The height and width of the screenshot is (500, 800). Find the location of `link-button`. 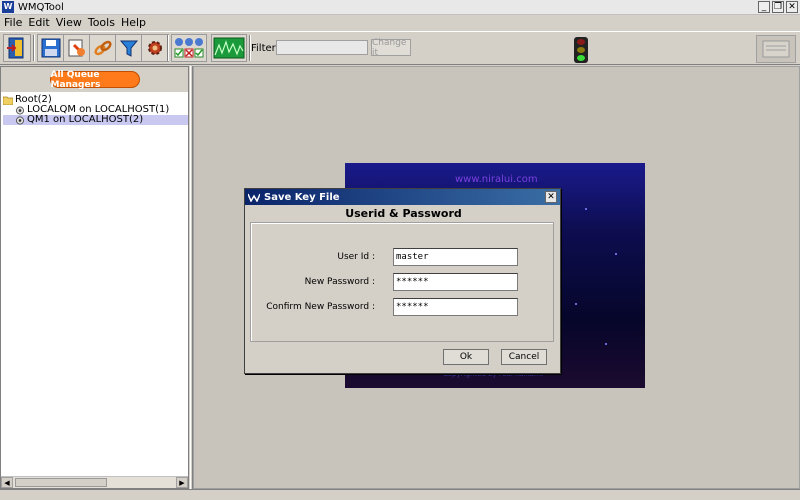

link-button is located at coordinates (103, 48).